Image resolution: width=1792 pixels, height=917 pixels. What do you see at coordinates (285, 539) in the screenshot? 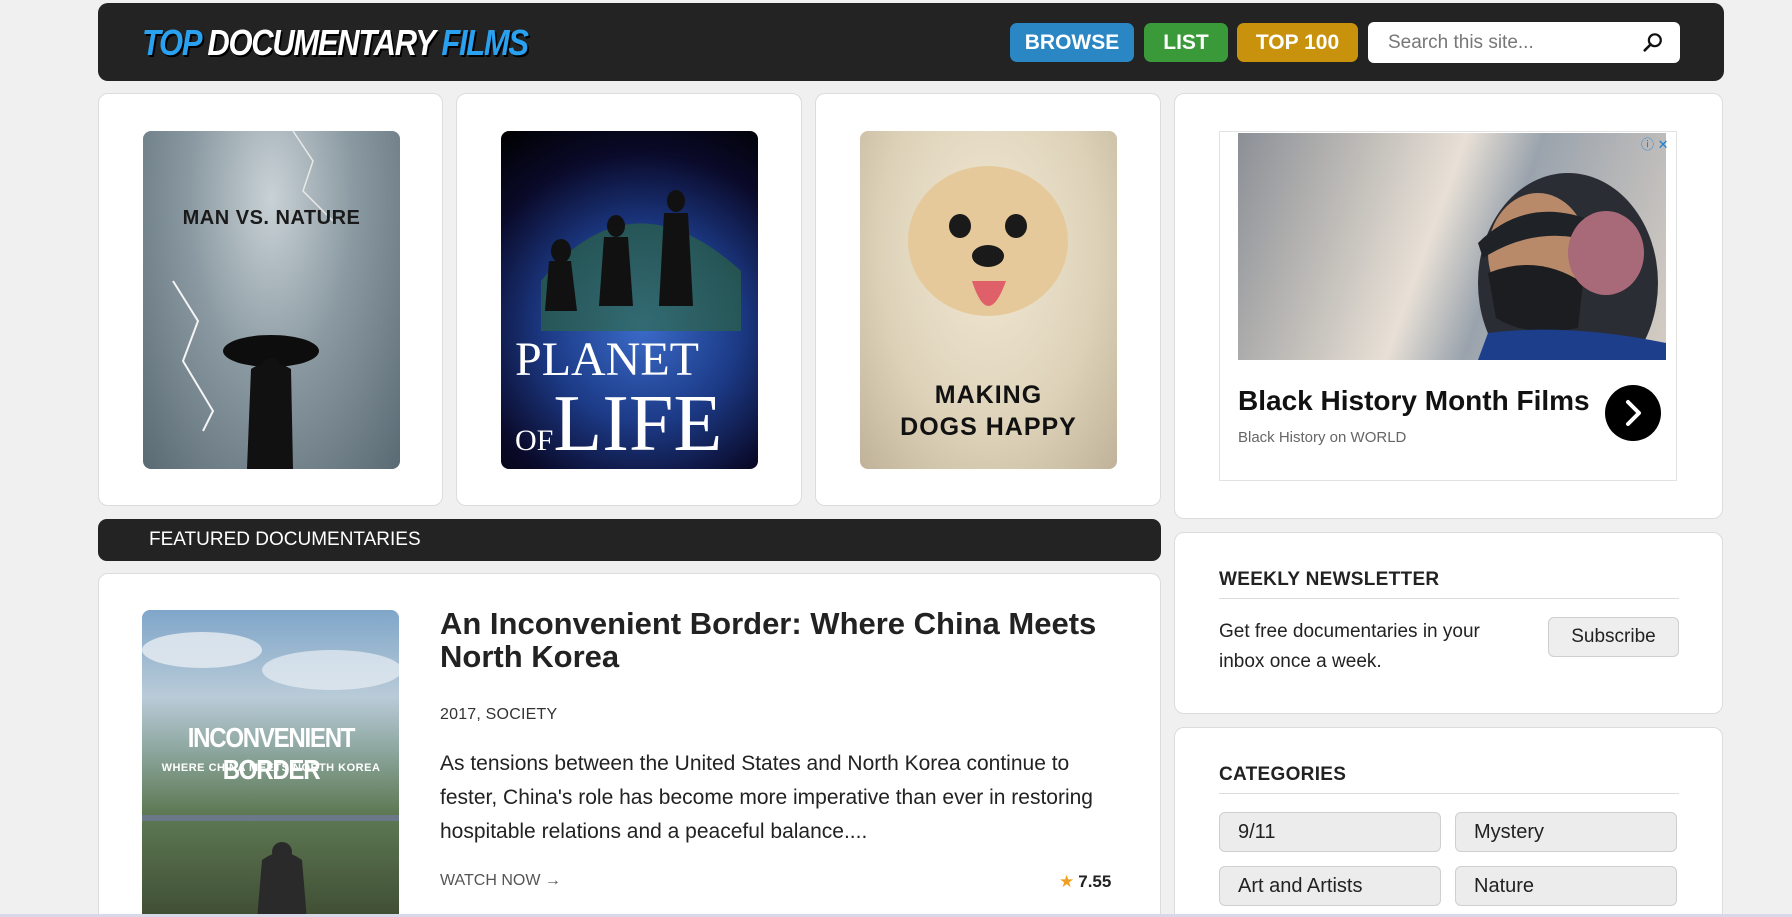
I see `featured-heading: FEATURED DOCUMENTARIES` at bounding box center [285, 539].